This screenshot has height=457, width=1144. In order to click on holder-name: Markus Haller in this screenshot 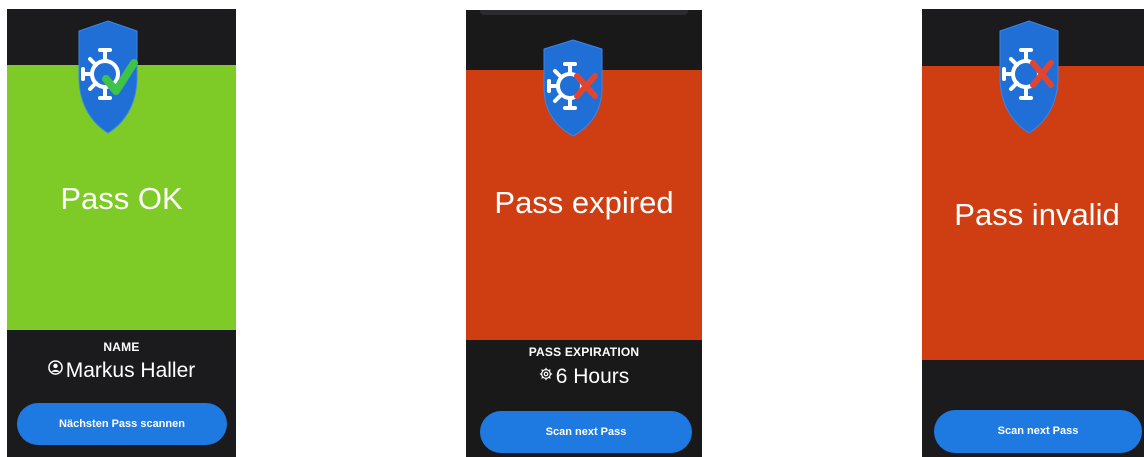, I will do `click(121, 371)`.